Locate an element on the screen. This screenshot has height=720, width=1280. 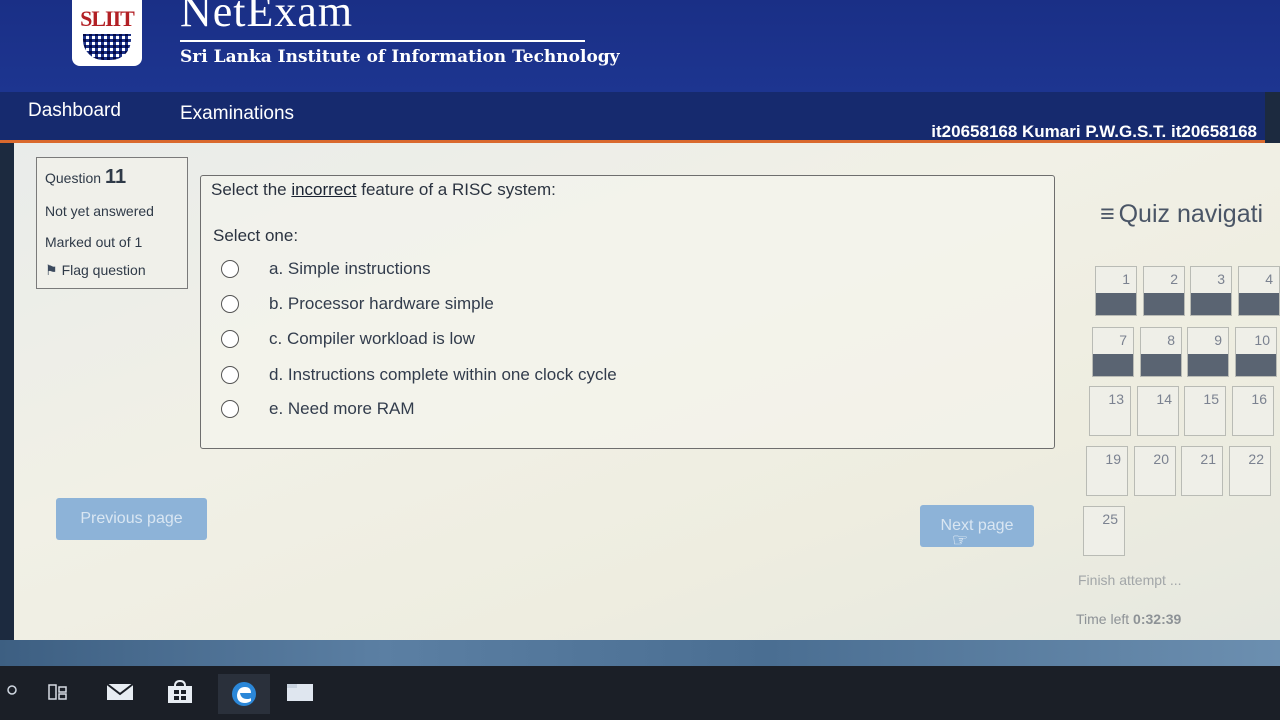
quiz-nav-question-20: 20 is located at coordinates (1155, 471).